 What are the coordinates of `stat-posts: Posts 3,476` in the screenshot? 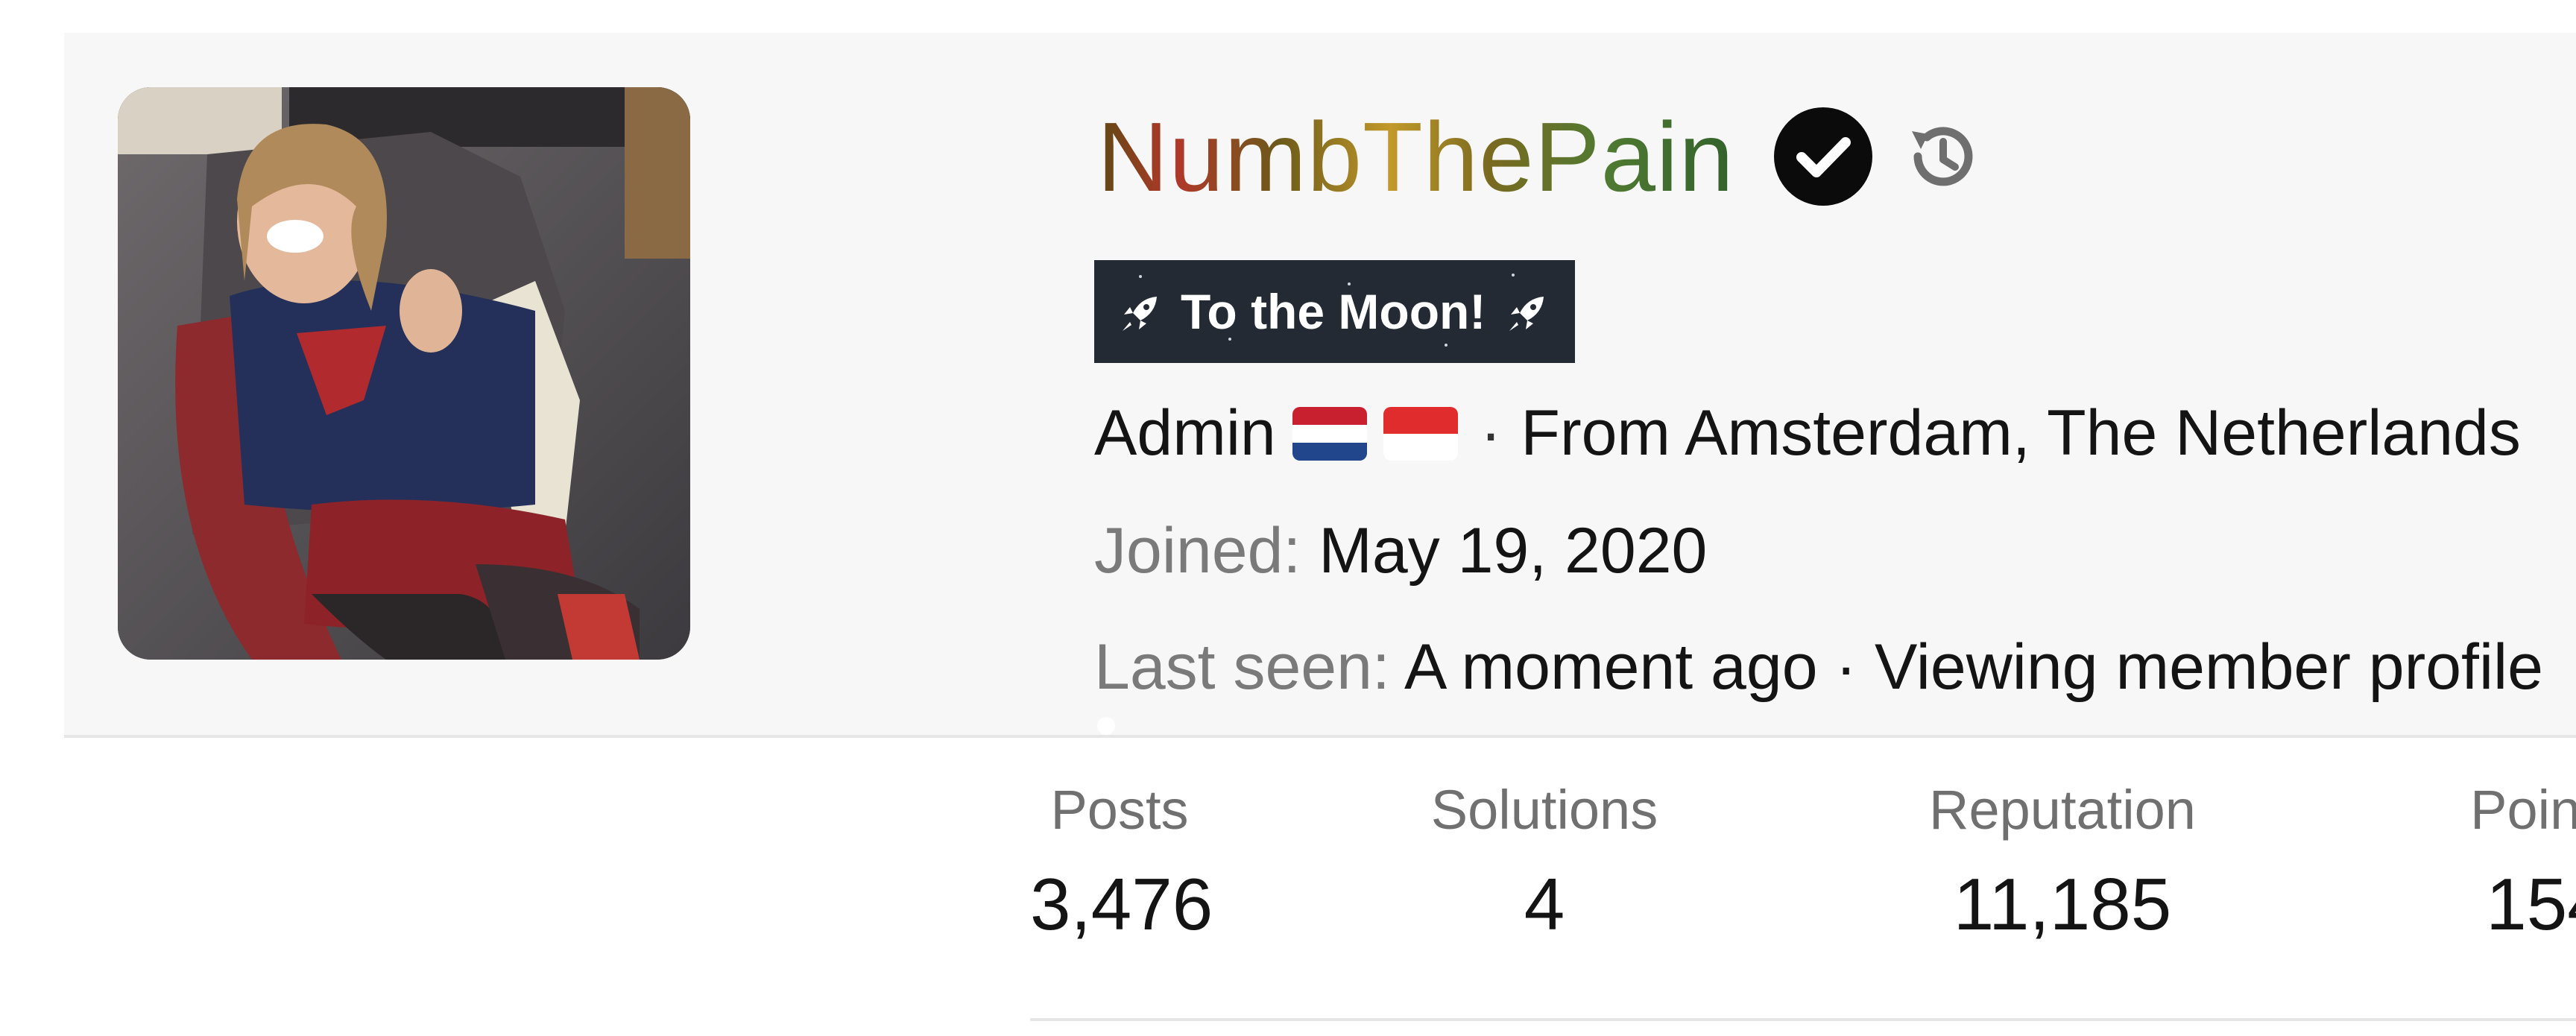 It's located at (1121, 862).